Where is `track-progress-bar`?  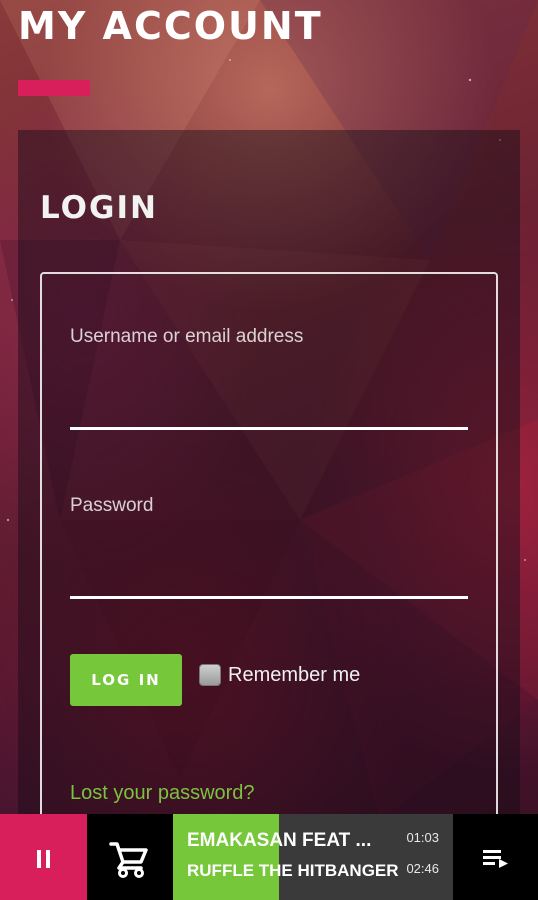
track-progress-bar is located at coordinates (226, 857).